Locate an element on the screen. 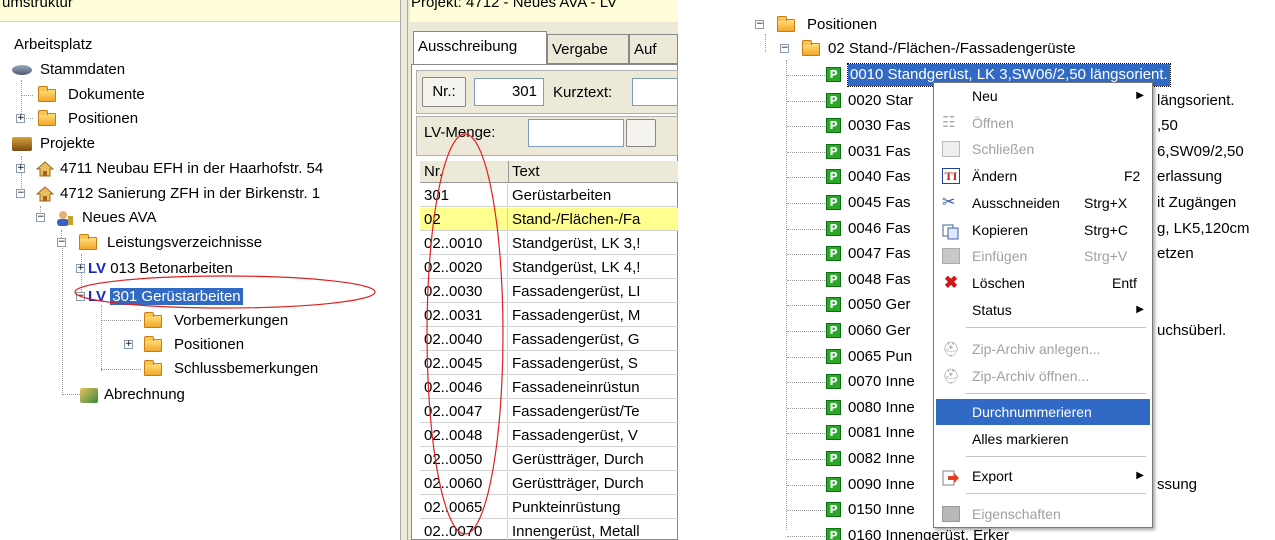 The image size is (1275, 540). tree-item-label: Arbeitsplatz is located at coordinates (53, 44).